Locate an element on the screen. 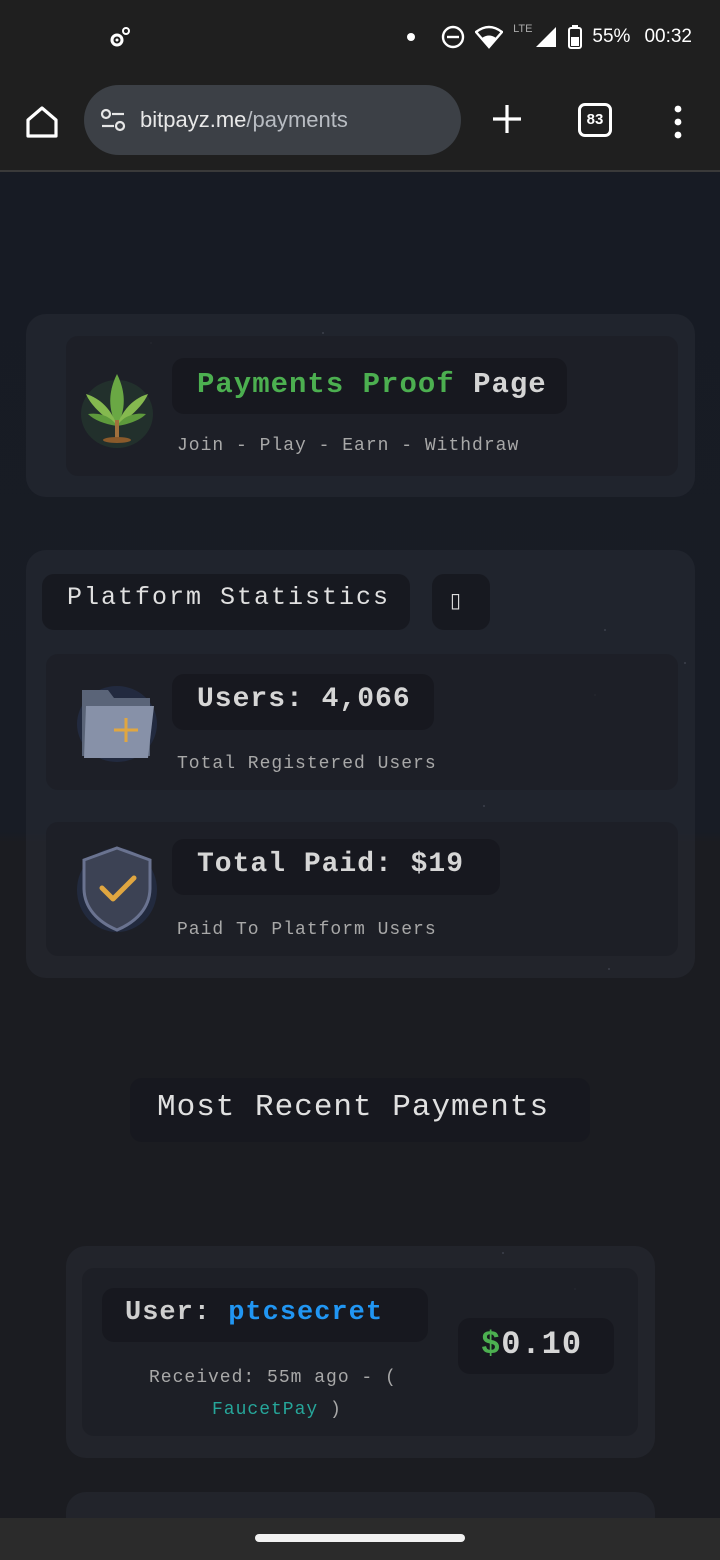  battery-percent: 55% is located at coordinates (611, 36).